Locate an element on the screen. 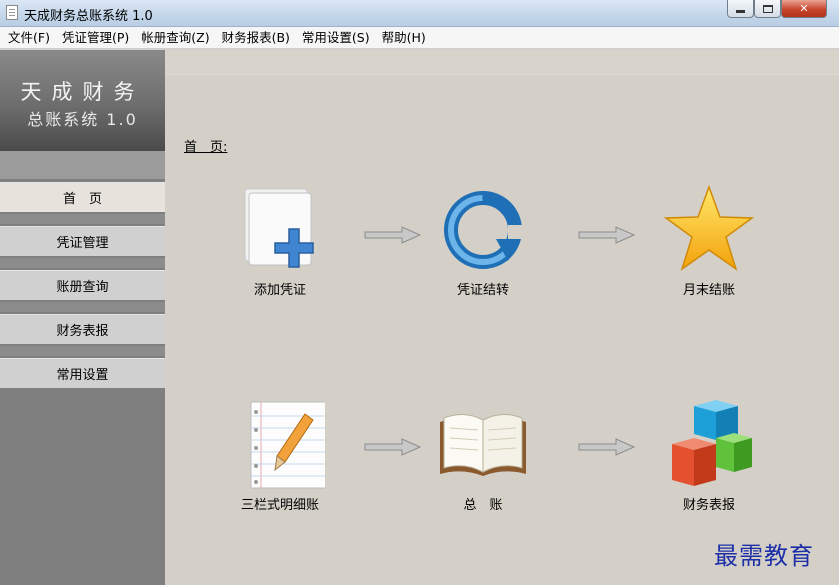 The width and height of the screenshot is (839, 585). app-icon is located at coordinates (12, 12).